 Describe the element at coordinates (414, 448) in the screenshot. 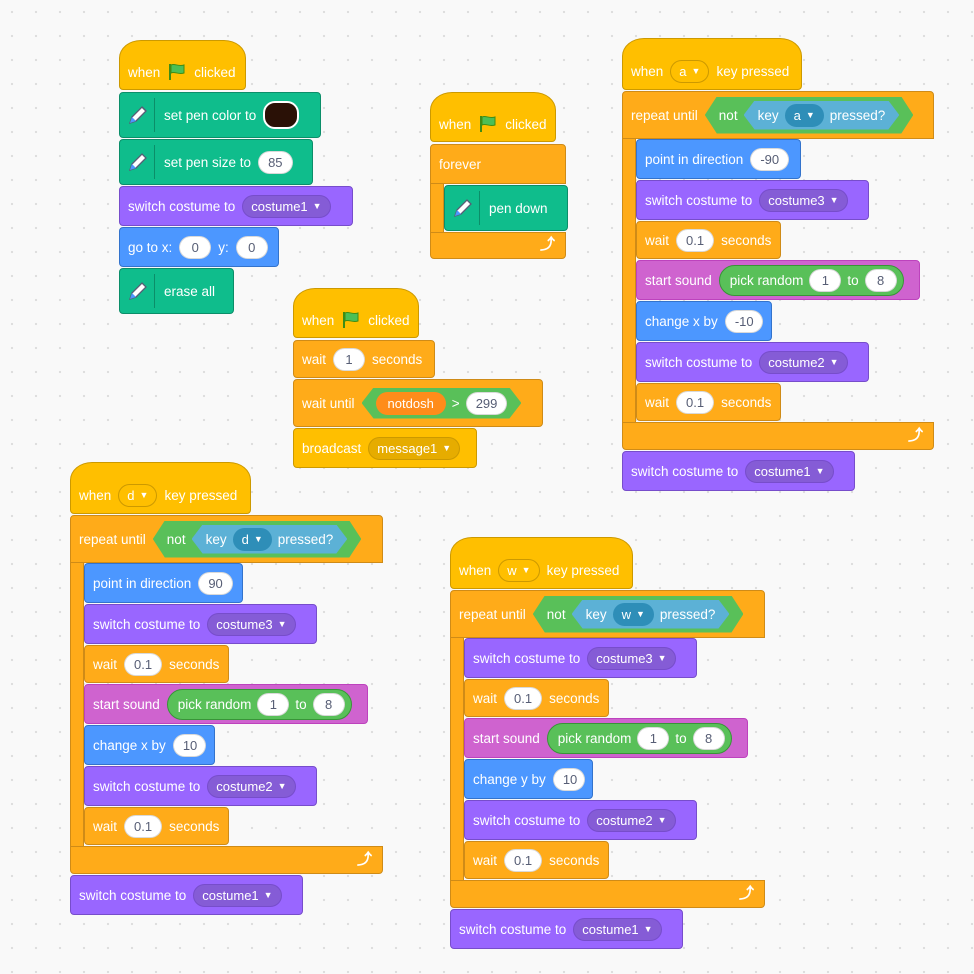

I see `message-dropdown: message1 ▼` at that location.